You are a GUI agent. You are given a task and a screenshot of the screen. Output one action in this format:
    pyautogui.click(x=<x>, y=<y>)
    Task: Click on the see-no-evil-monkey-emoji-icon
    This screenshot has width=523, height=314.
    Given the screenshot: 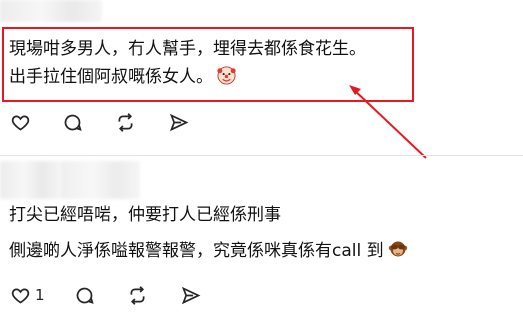 What is the action you would take?
    pyautogui.click(x=398, y=253)
    